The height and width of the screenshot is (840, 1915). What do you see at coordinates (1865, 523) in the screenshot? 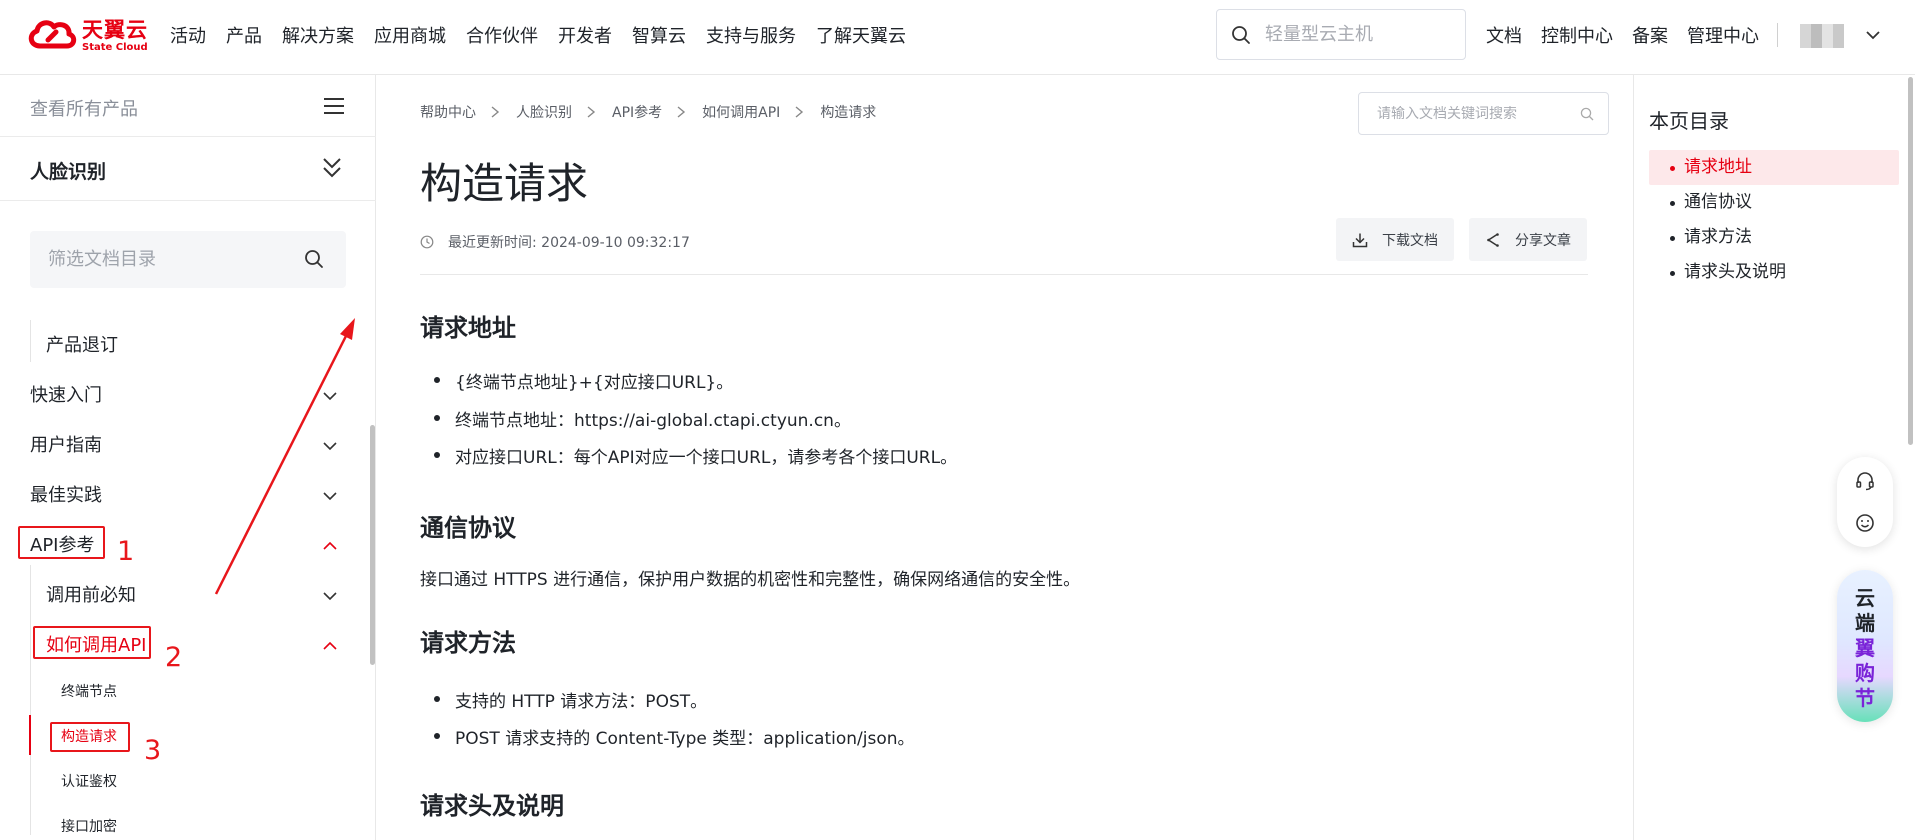
I see `smiley-feedback-icon` at bounding box center [1865, 523].